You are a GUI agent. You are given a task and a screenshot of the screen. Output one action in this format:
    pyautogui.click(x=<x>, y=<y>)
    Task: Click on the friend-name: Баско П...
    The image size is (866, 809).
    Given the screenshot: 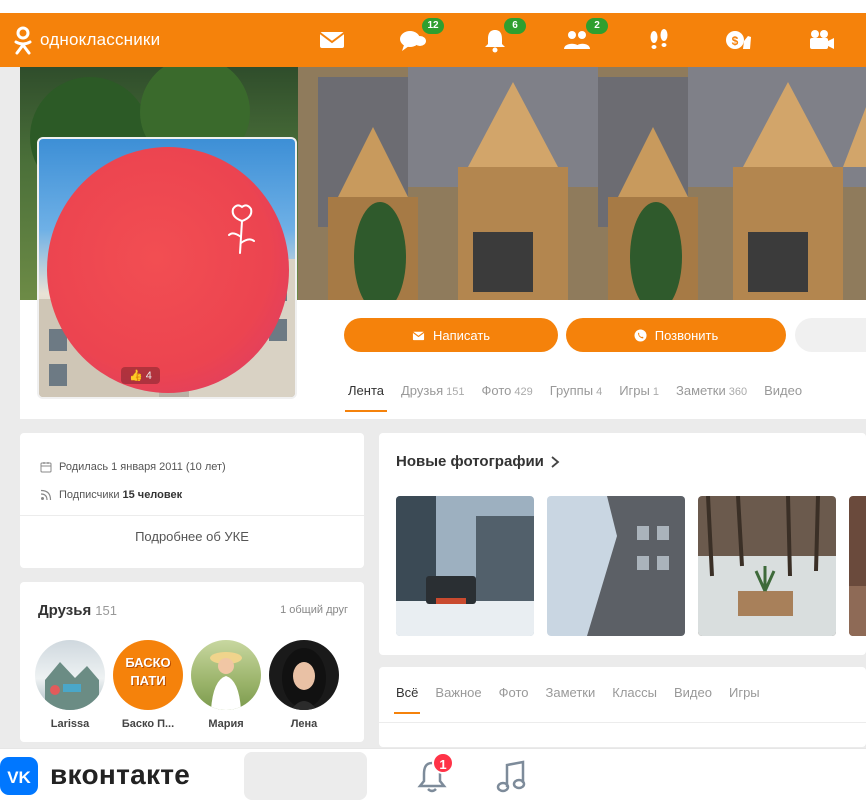 What is the action you would take?
    pyautogui.click(x=148, y=724)
    